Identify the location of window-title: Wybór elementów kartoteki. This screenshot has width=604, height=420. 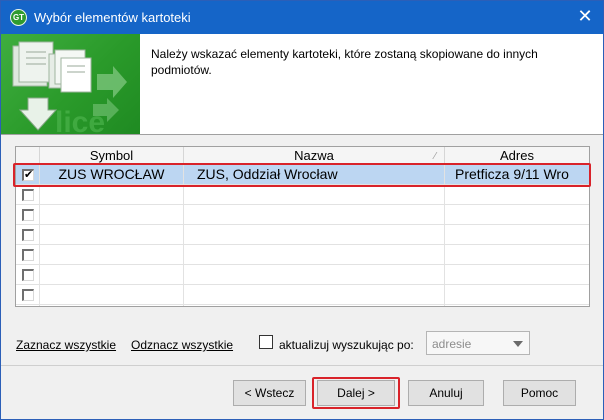
(112, 17).